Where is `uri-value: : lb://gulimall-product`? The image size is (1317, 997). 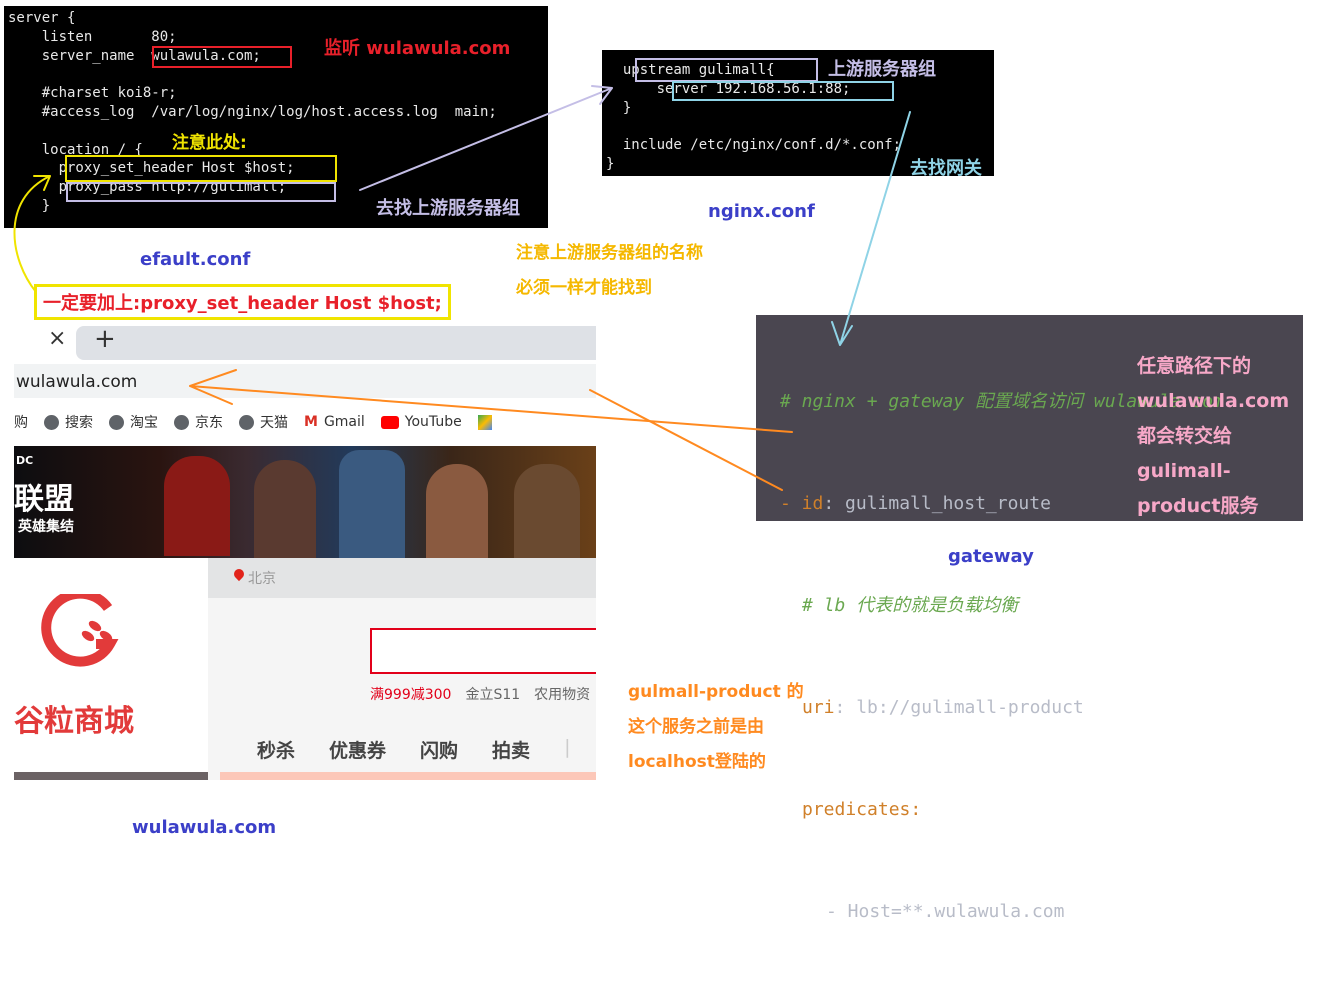 uri-value: : lb://gulimall-product is located at coordinates (959, 707).